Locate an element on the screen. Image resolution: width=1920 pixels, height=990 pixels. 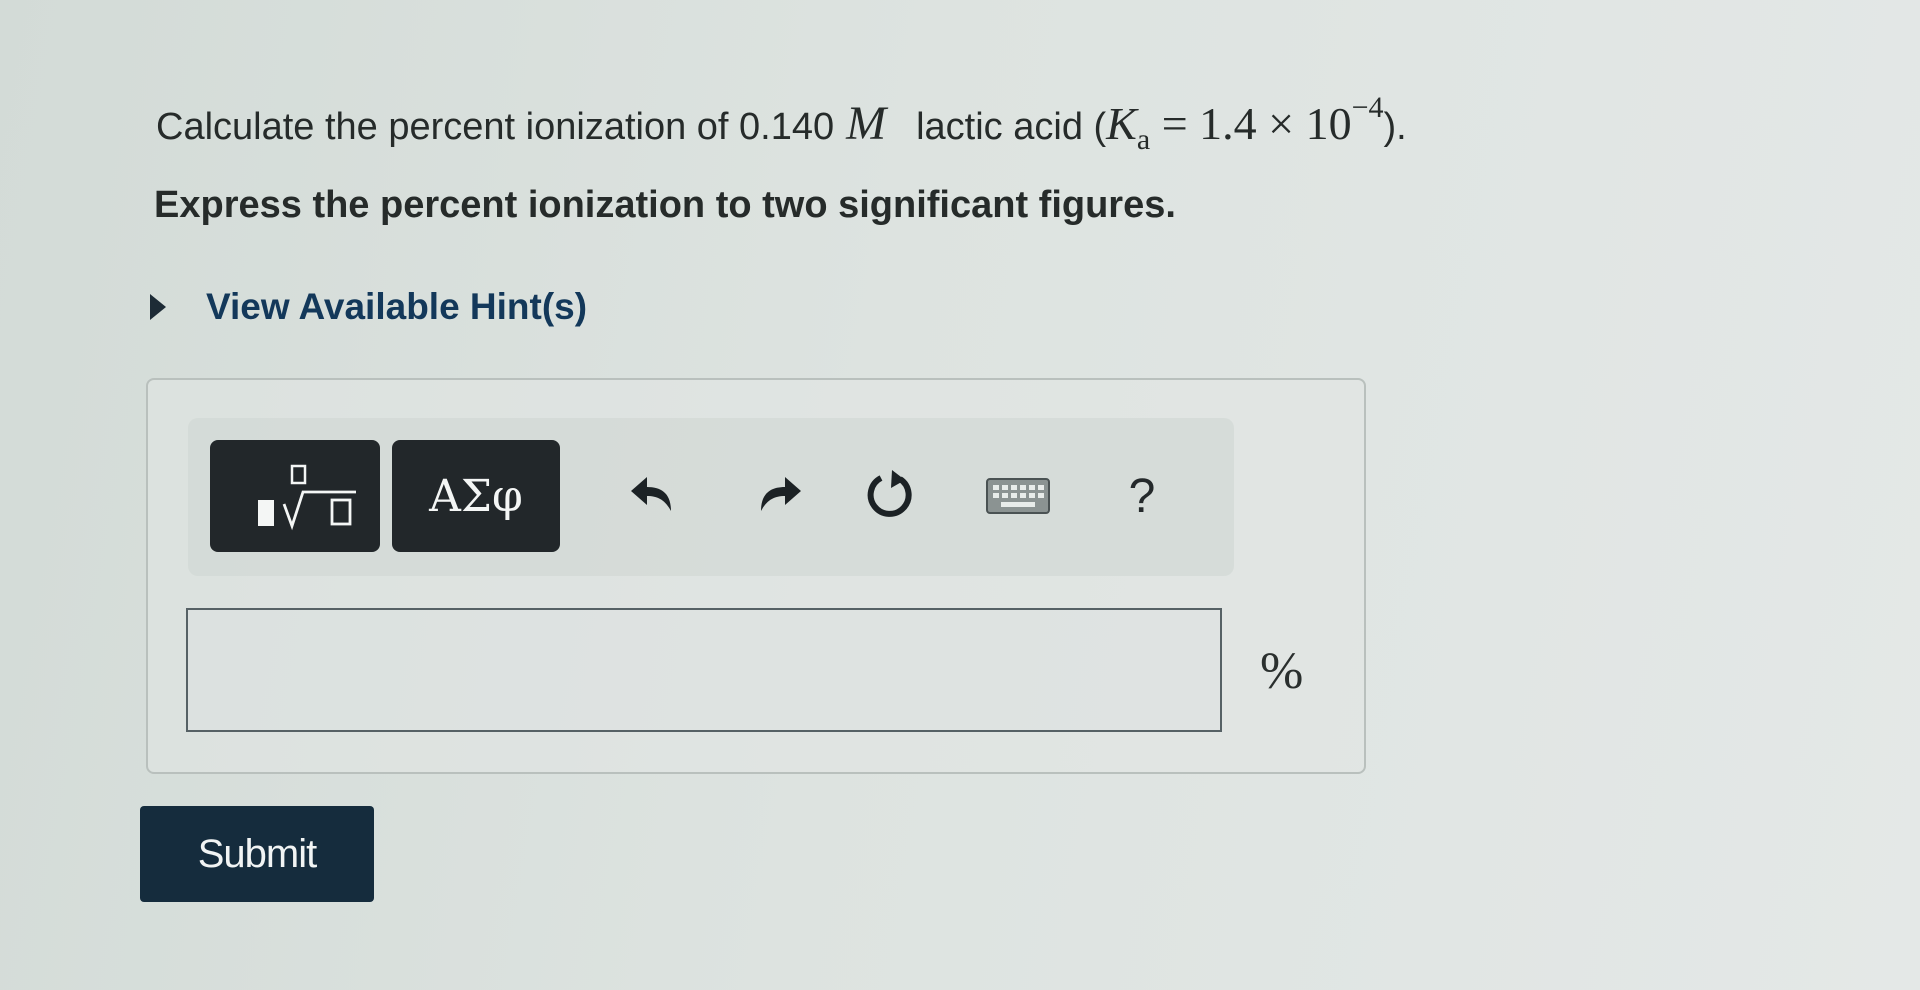
ka-symbol: K is located at coordinates (1121, 123).